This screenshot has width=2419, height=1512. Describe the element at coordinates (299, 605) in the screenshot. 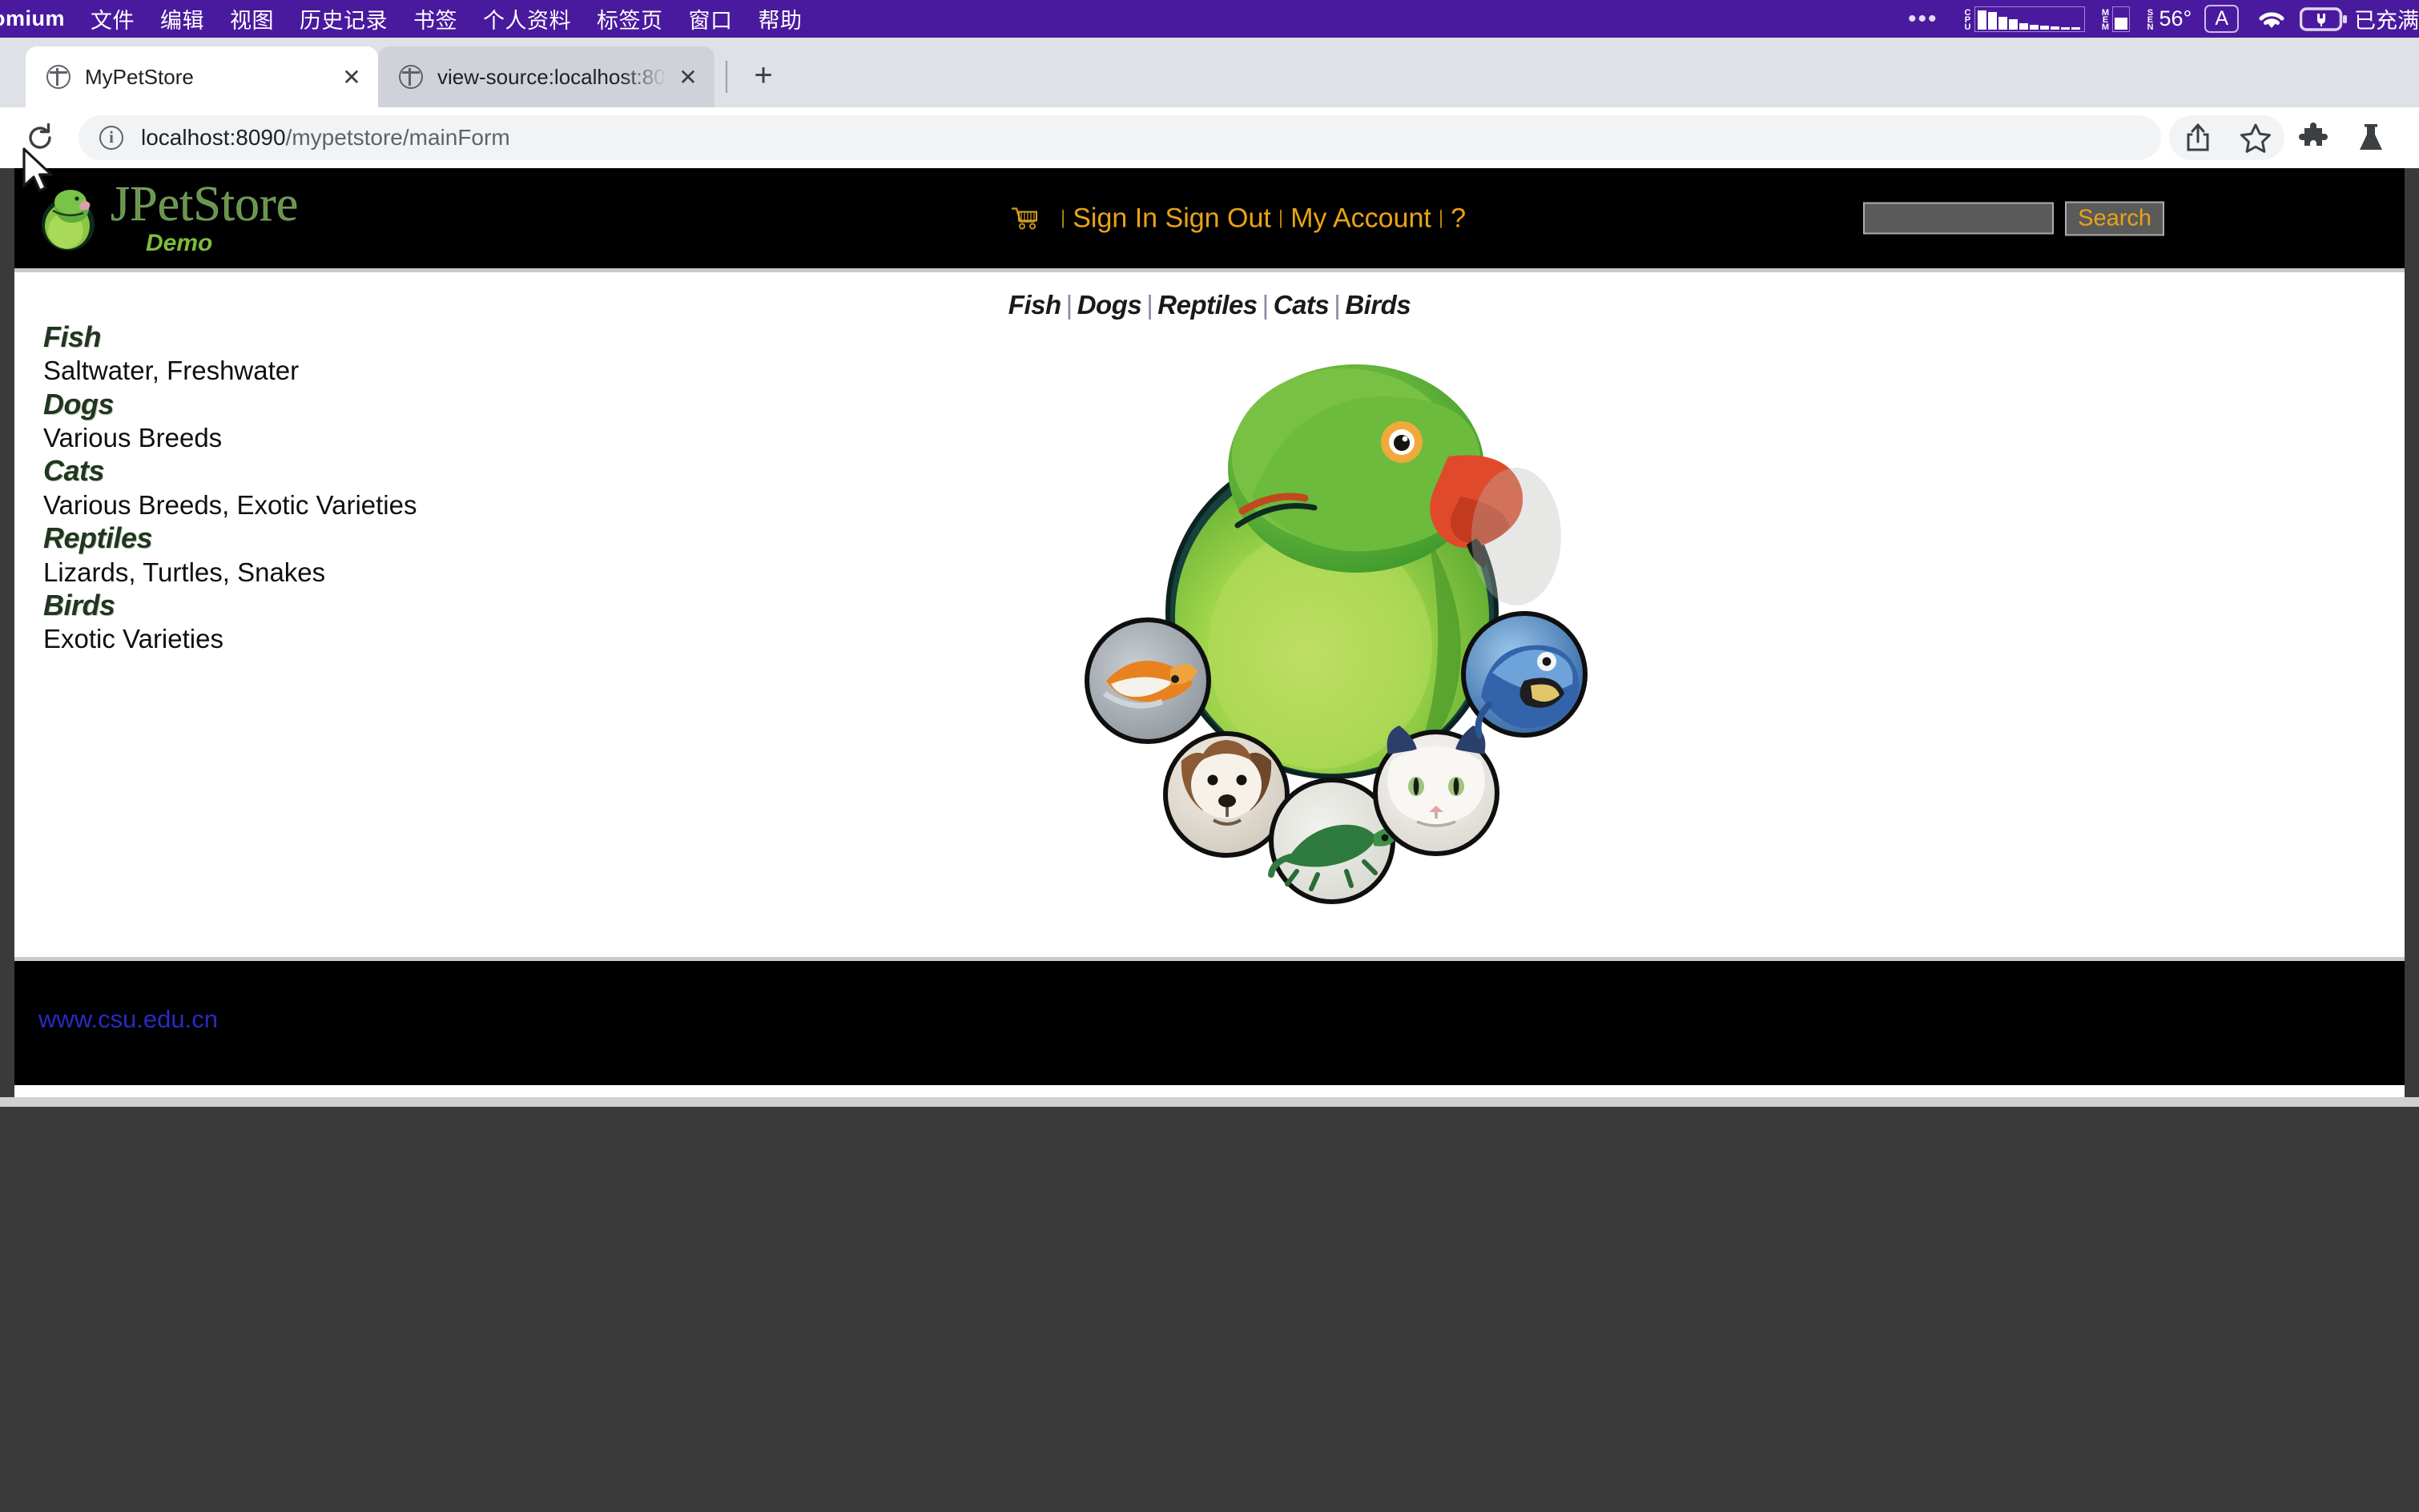

I see `sidebar-category-birds: Birds` at that location.